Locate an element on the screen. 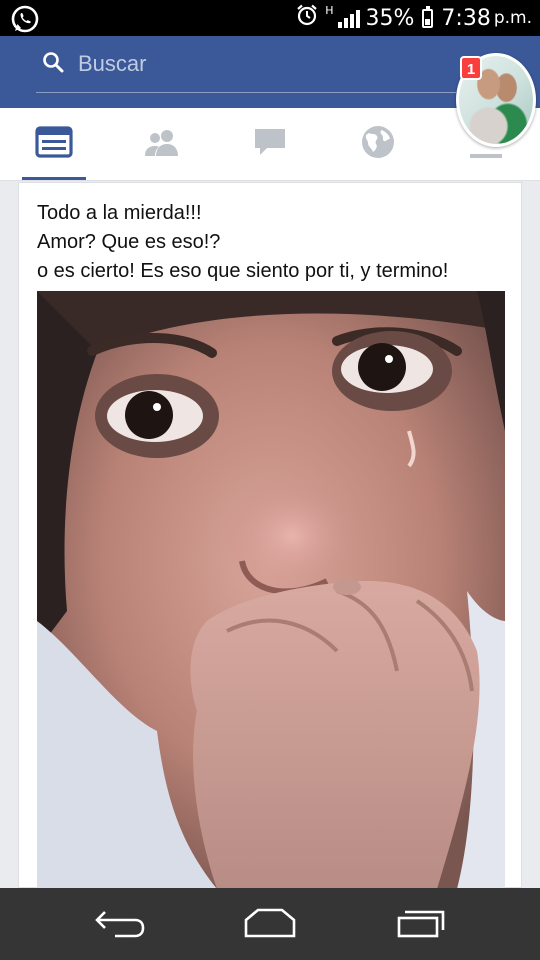  post-text-line: Todo a la mierda!!! is located at coordinates (119, 213).